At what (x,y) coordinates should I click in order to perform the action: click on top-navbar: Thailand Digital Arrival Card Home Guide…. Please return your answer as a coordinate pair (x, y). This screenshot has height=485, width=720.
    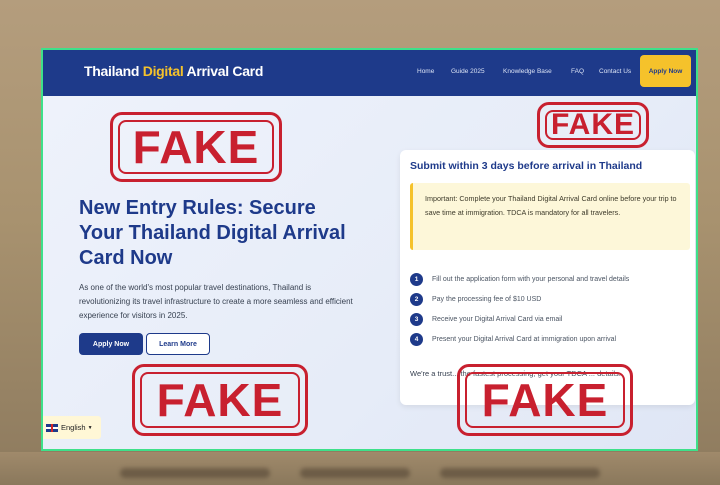
    Looking at the image, I should click on (369, 73).